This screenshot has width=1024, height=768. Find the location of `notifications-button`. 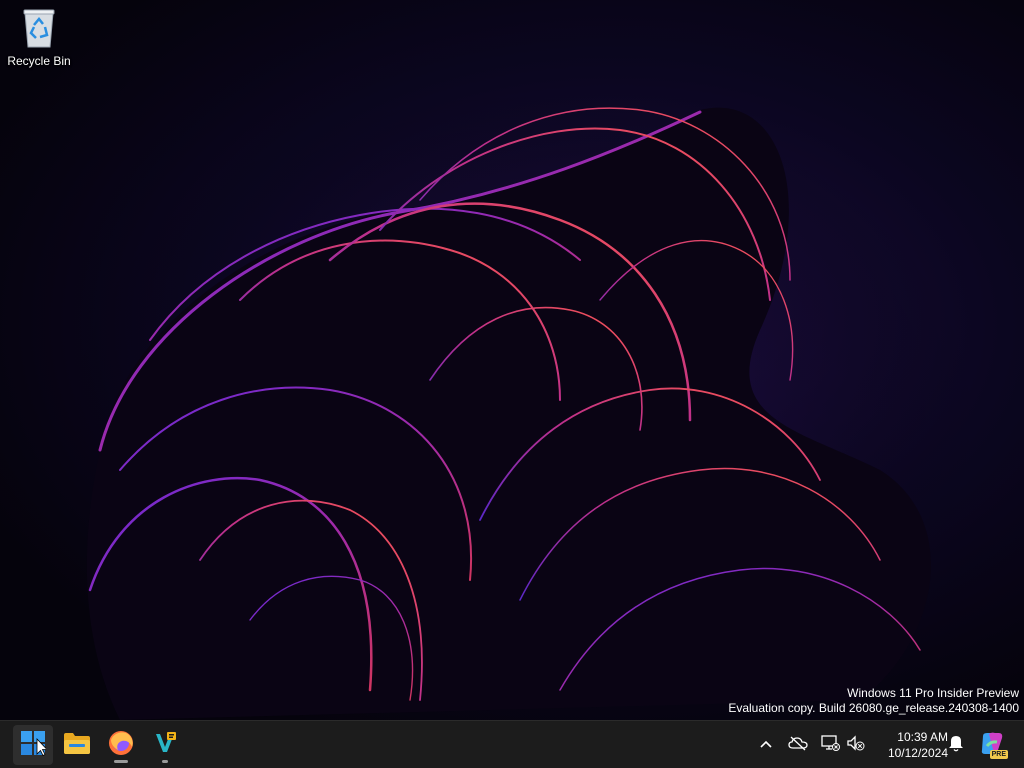

notifications-button is located at coordinates (956, 745).